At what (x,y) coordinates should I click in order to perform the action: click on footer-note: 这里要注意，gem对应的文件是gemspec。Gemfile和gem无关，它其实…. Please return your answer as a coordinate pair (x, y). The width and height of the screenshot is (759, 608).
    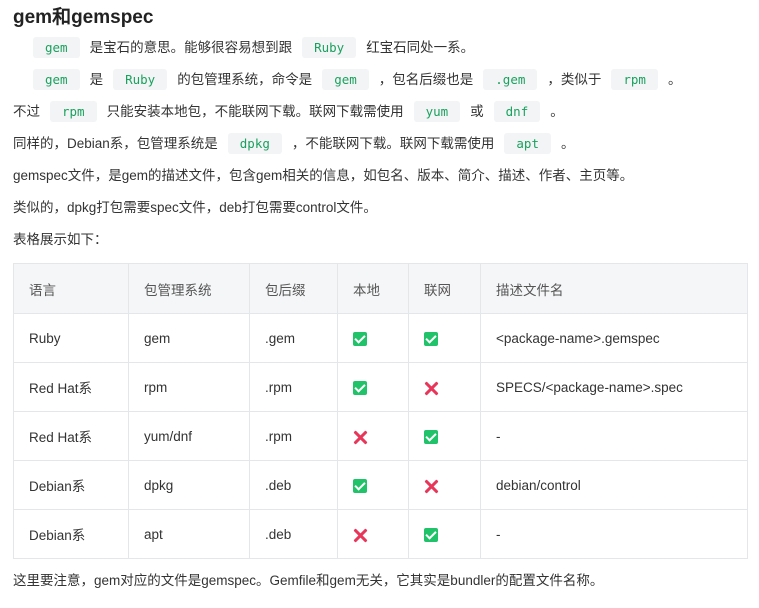
    Looking at the image, I should click on (308, 580).